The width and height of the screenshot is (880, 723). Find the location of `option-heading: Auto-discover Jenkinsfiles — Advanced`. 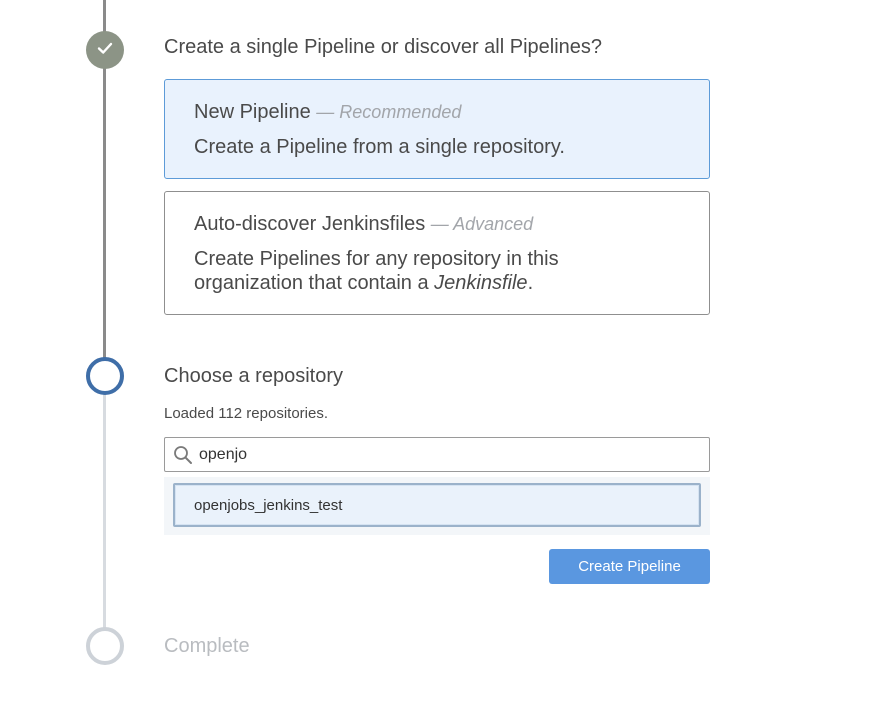

option-heading: Auto-discover Jenkinsfiles — Advanced is located at coordinates (437, 224).